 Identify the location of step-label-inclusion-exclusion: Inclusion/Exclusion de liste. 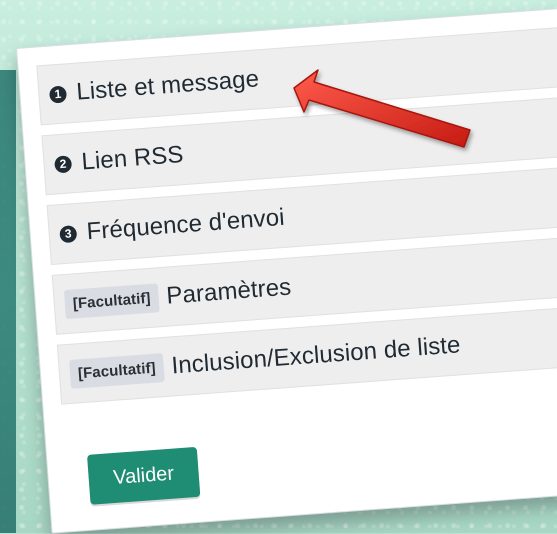
(316, 355).